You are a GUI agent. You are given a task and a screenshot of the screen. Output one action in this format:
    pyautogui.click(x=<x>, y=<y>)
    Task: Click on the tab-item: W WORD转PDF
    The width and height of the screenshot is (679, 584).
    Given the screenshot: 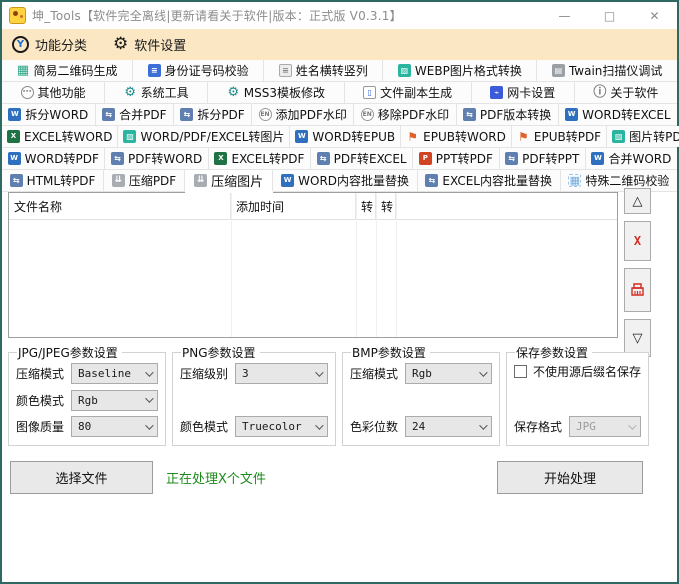 What is the action you would take?
    pyautogui.click(x=54, y=158)
    